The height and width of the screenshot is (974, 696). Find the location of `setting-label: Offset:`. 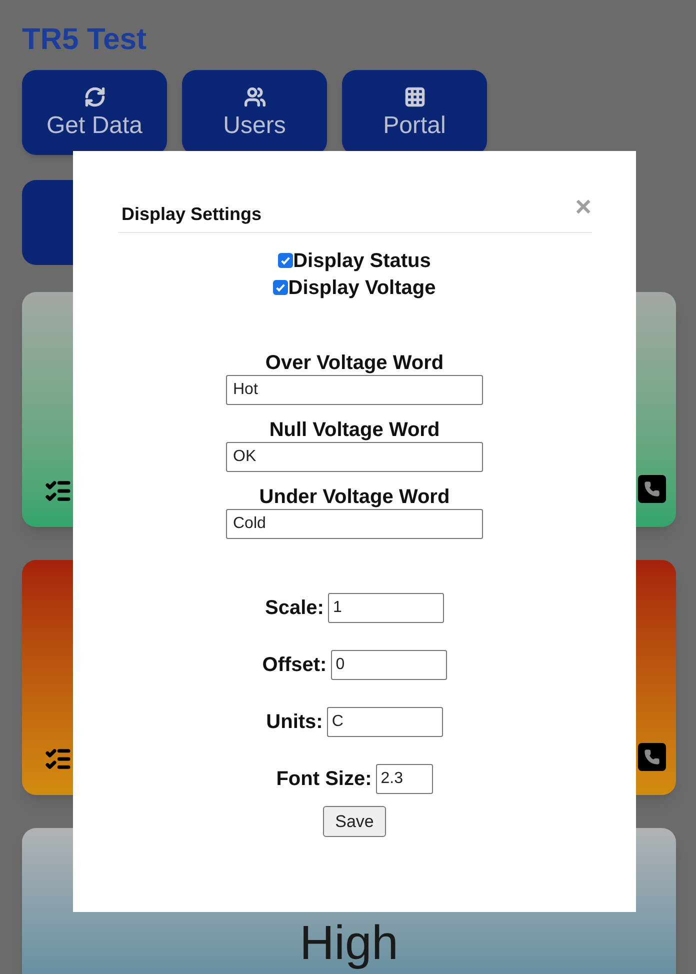

setting-label: Offset: is located at coordinates (294, 665).